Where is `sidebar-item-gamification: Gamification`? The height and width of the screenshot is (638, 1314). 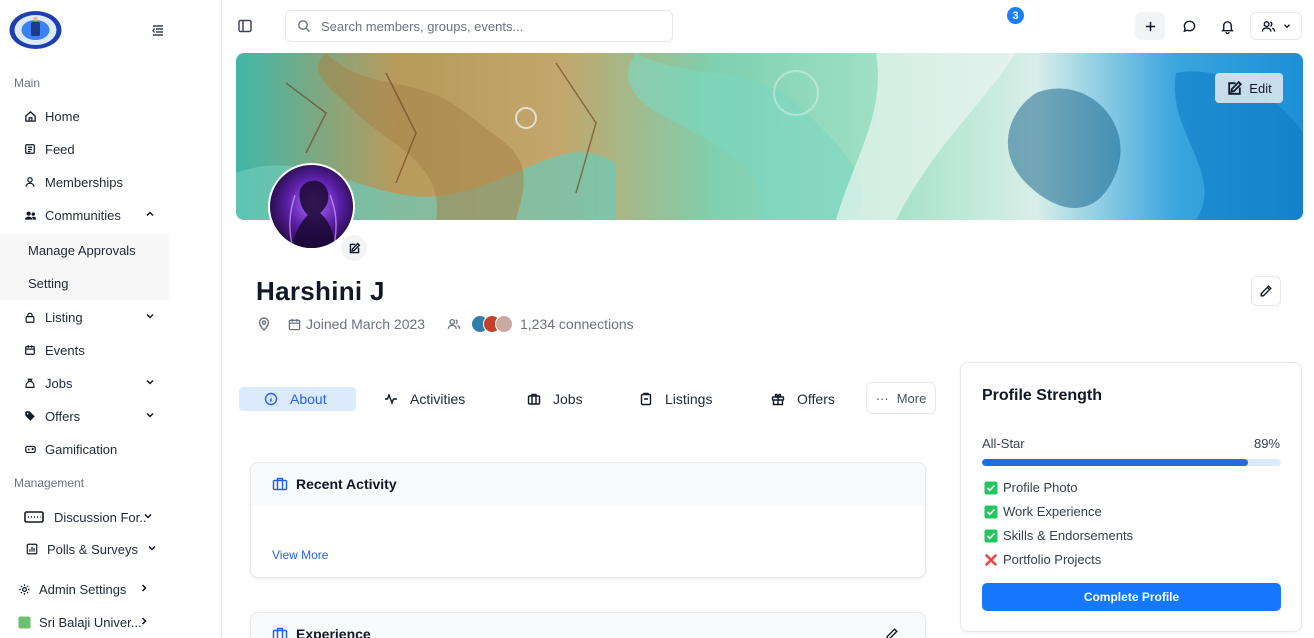
sidebar-item-gamification: Gamification is located at coordinates (91, 449).